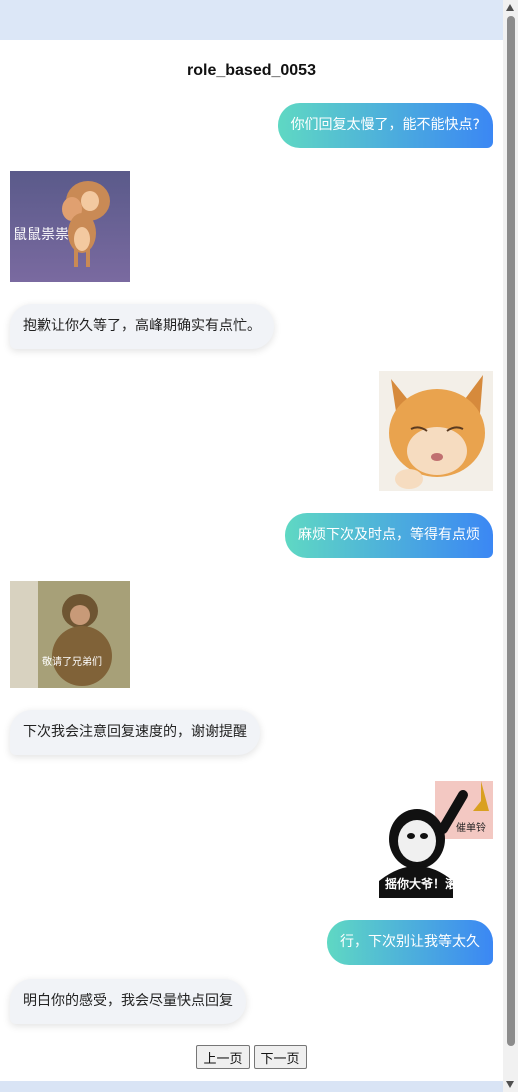 This screenshot has height=1092, width=518. Describe the element at coordinates (251, 70) in the screenshot. I see `chat-title: role_based_0053` at that location.